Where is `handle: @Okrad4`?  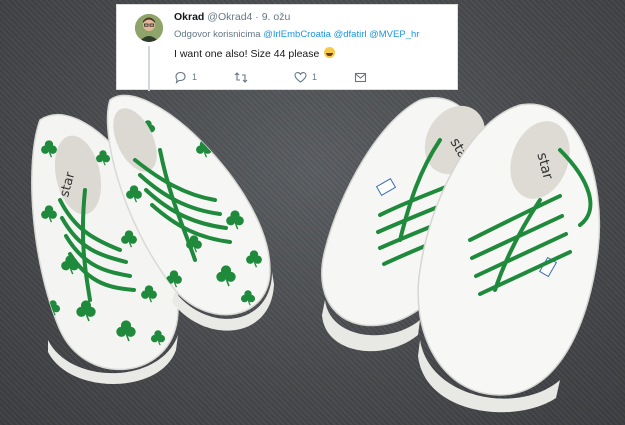 handle: @Okrad4 is located at coordinates (229, 17).